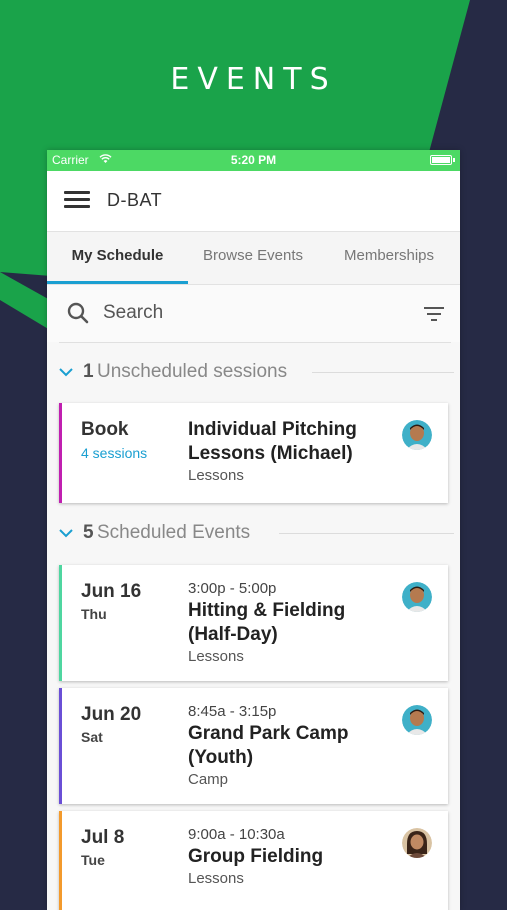  I want to click on unscheduled-count: 1, so click(88, 371).